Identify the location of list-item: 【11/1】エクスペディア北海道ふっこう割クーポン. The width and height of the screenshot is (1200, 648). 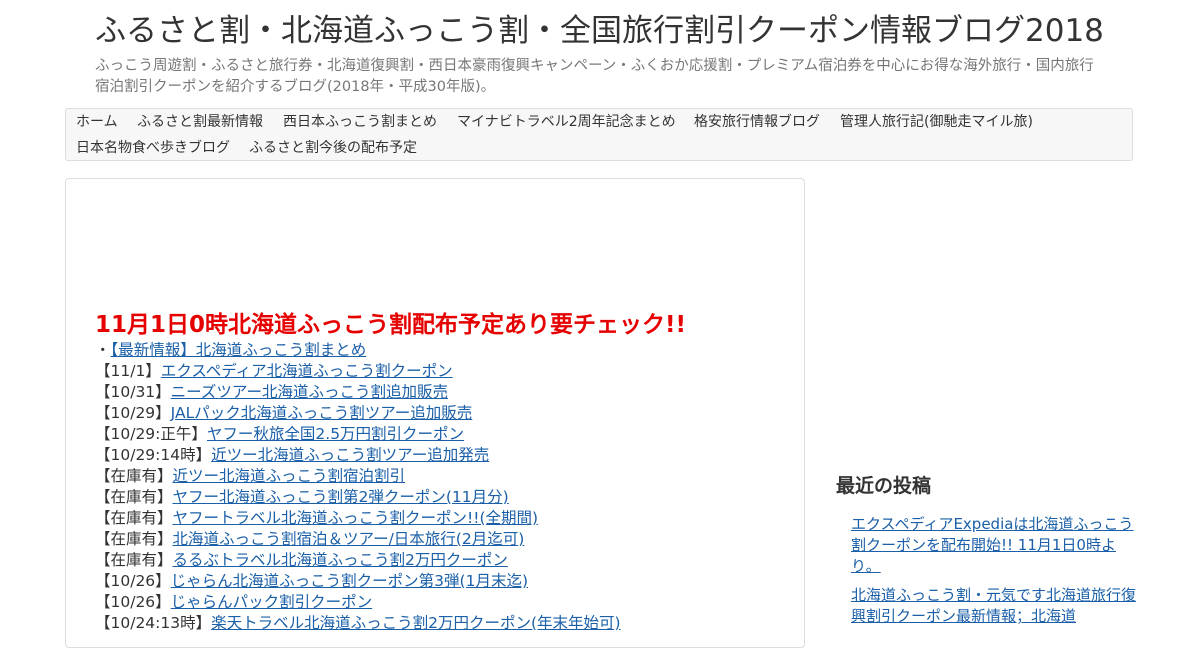
(358, 371).